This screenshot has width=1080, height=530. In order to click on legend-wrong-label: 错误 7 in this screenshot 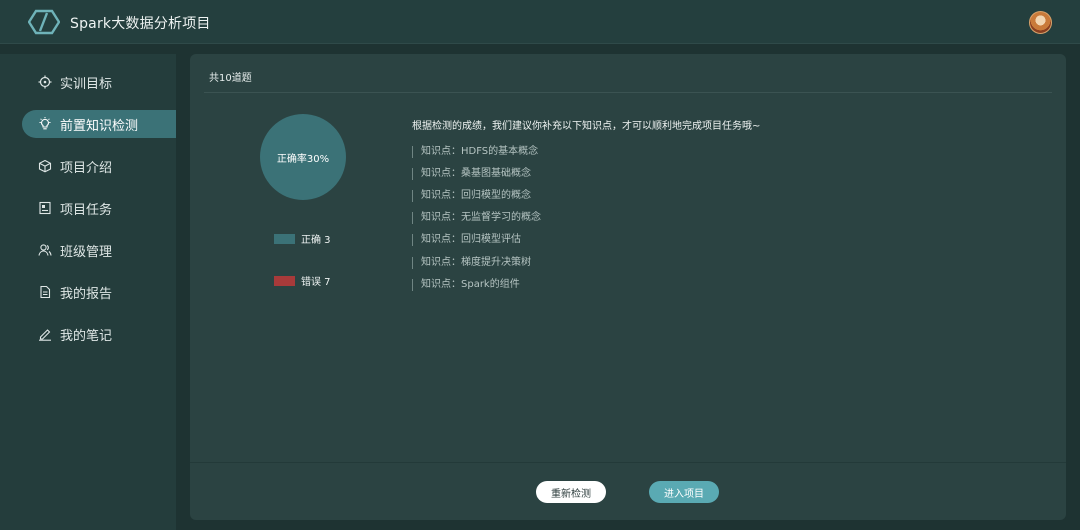, I will do `click(316, 282)`.